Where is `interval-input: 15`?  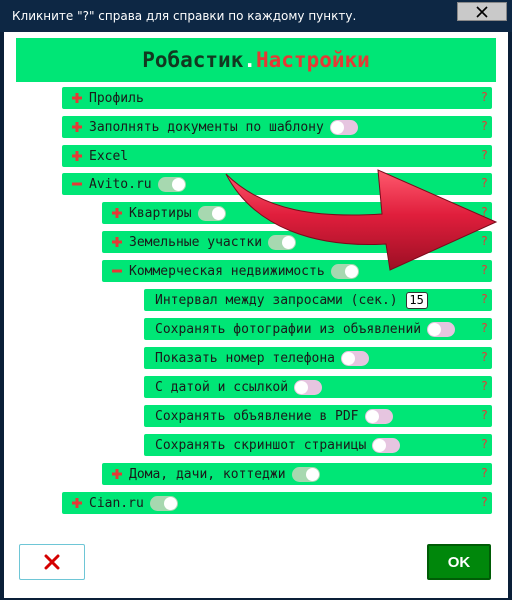 interval-input: 15 is located at coordinates (416, 300).